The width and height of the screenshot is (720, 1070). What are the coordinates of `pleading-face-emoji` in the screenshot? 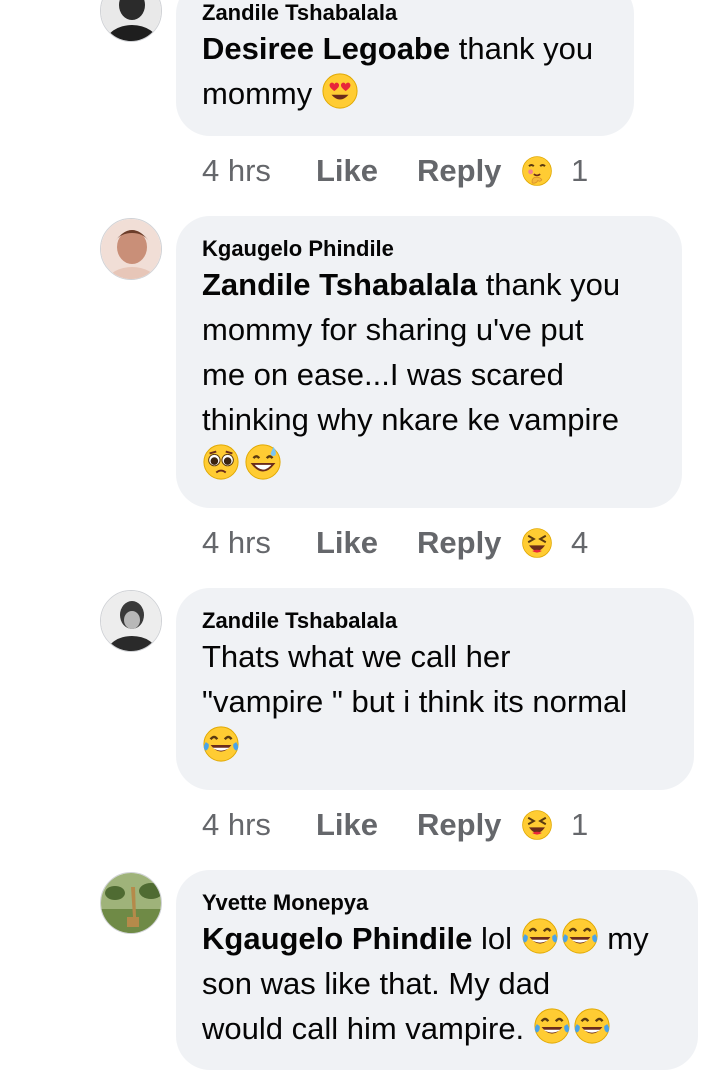 It's located at (221, 462).